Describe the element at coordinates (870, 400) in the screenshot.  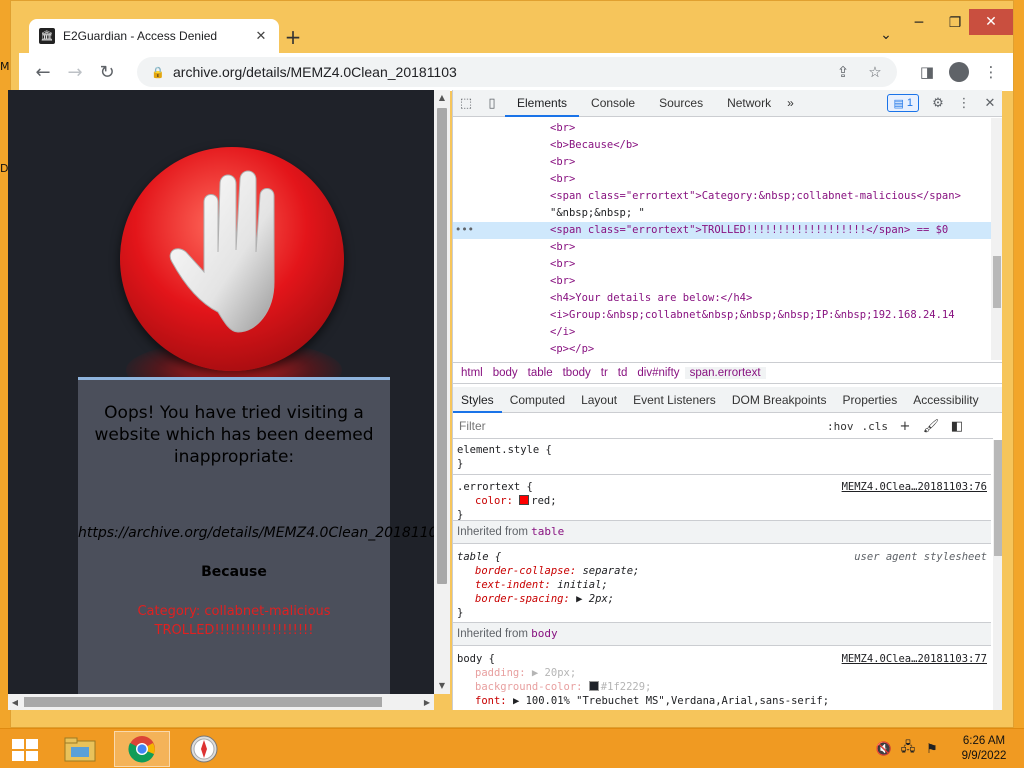
I see `tab-properties: Properties` at that location.